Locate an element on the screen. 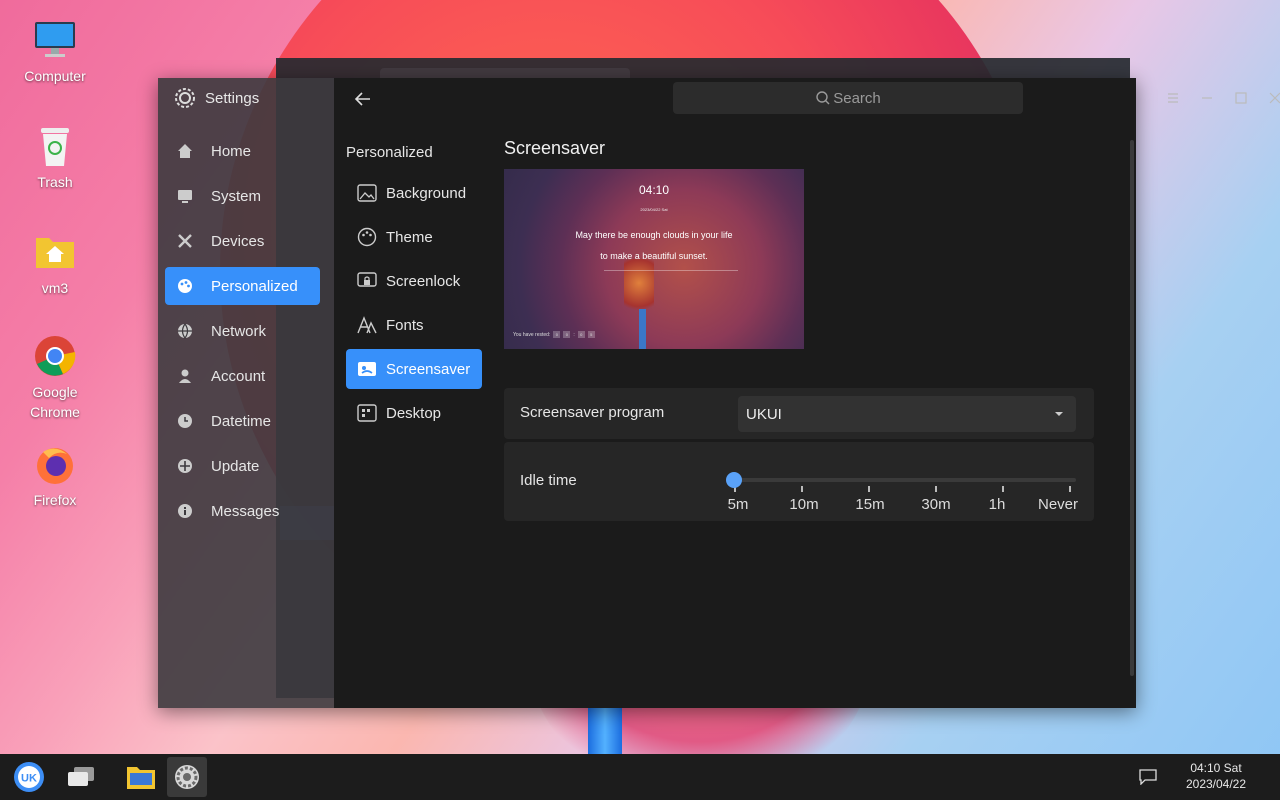 The width and height of the screenshot is (1280, 800). trash-icon is located at coordinates (55, 146).